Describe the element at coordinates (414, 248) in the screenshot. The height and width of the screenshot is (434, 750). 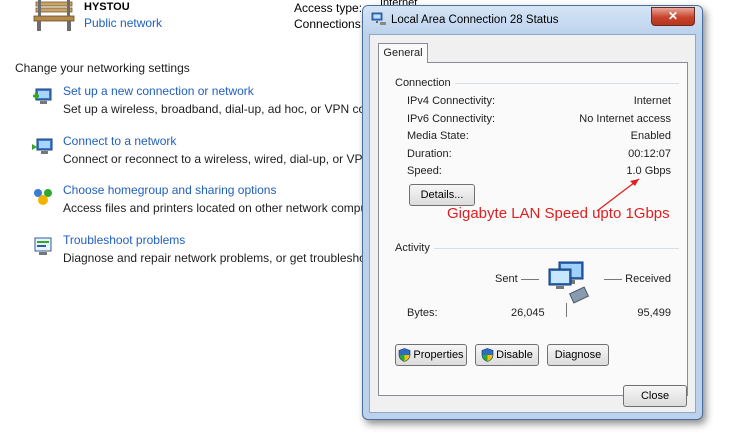
I see `activity-group-title: Activity` at that location.